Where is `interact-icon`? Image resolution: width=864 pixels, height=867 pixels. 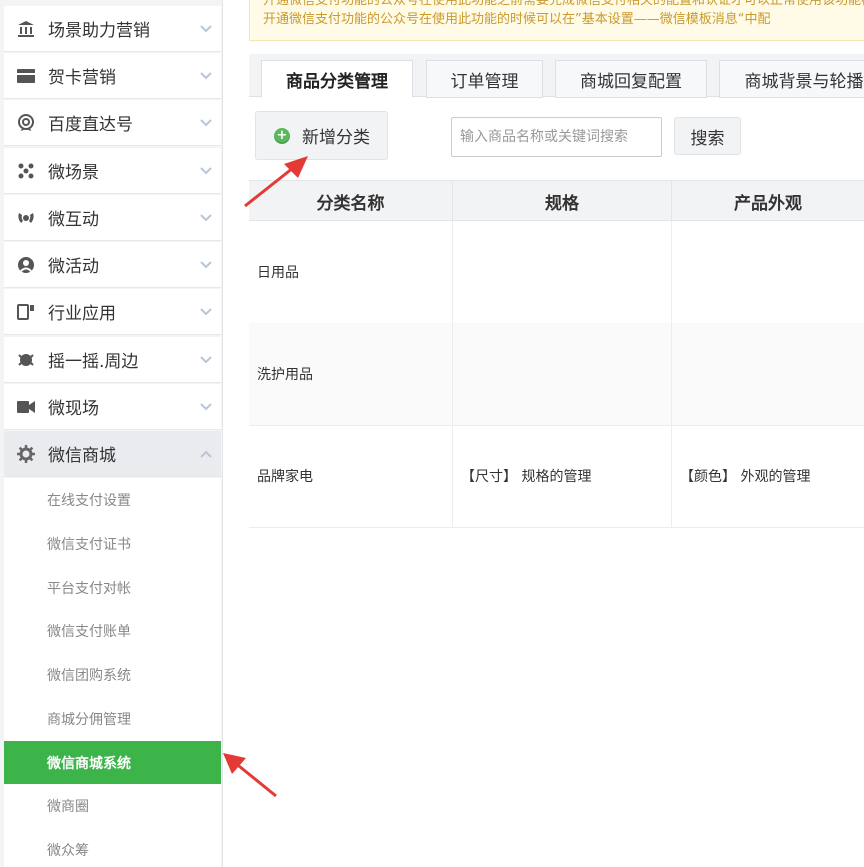
interact-icon is located at coordinates (26, 218).